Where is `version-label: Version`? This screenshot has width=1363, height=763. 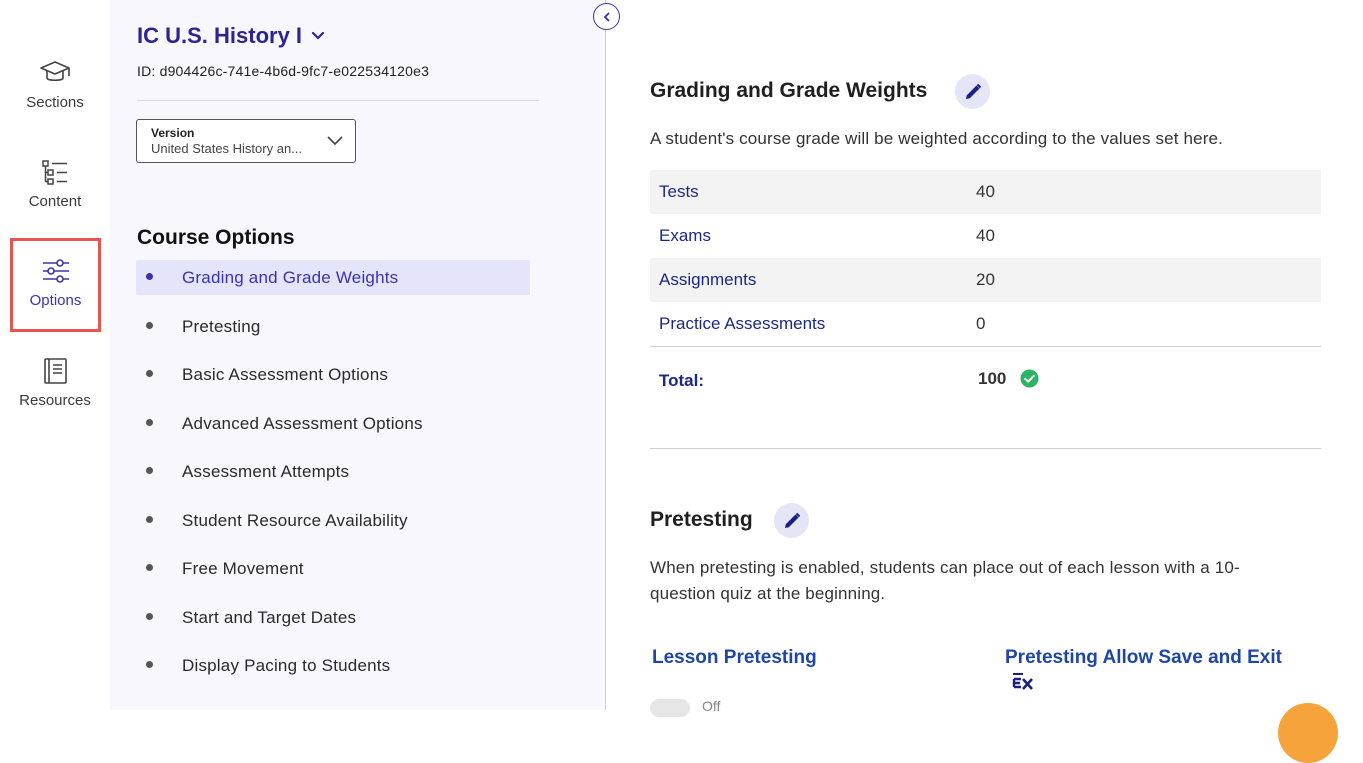
version-label: Version is located at coordinates (173, 133).